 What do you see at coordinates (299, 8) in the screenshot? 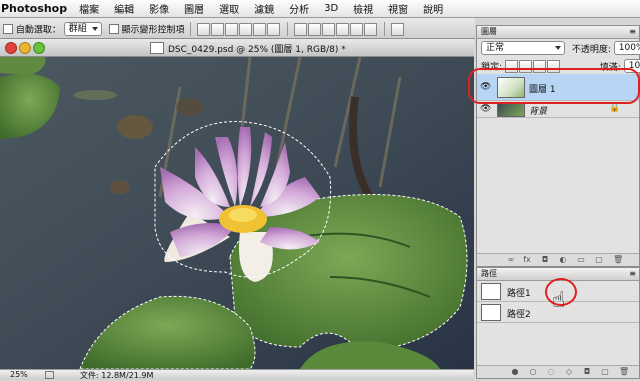
I see `menu-analysis: 分析` at bounding box center [299, 8].